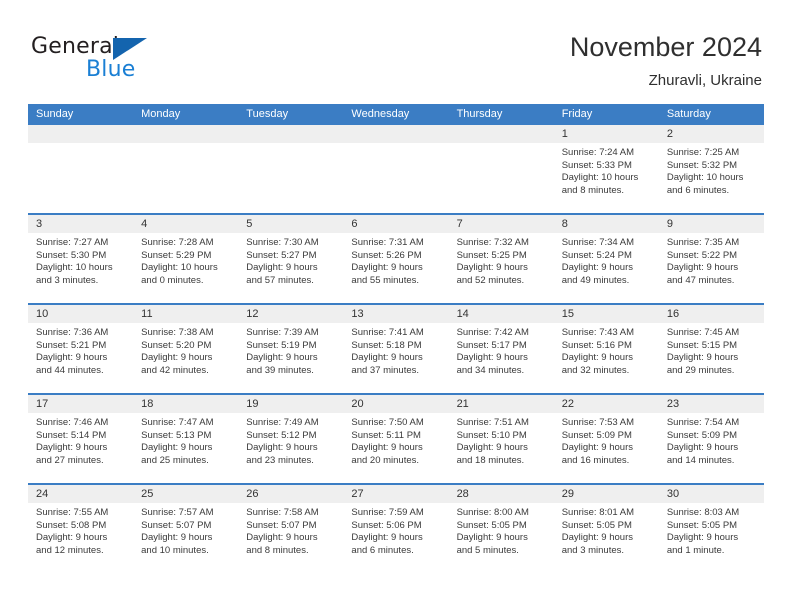 The width and height of the screenshot is (792, 612). Describe the element at coordinates (711, 134) in the screenshot. I see `day-number: 2` at that location.